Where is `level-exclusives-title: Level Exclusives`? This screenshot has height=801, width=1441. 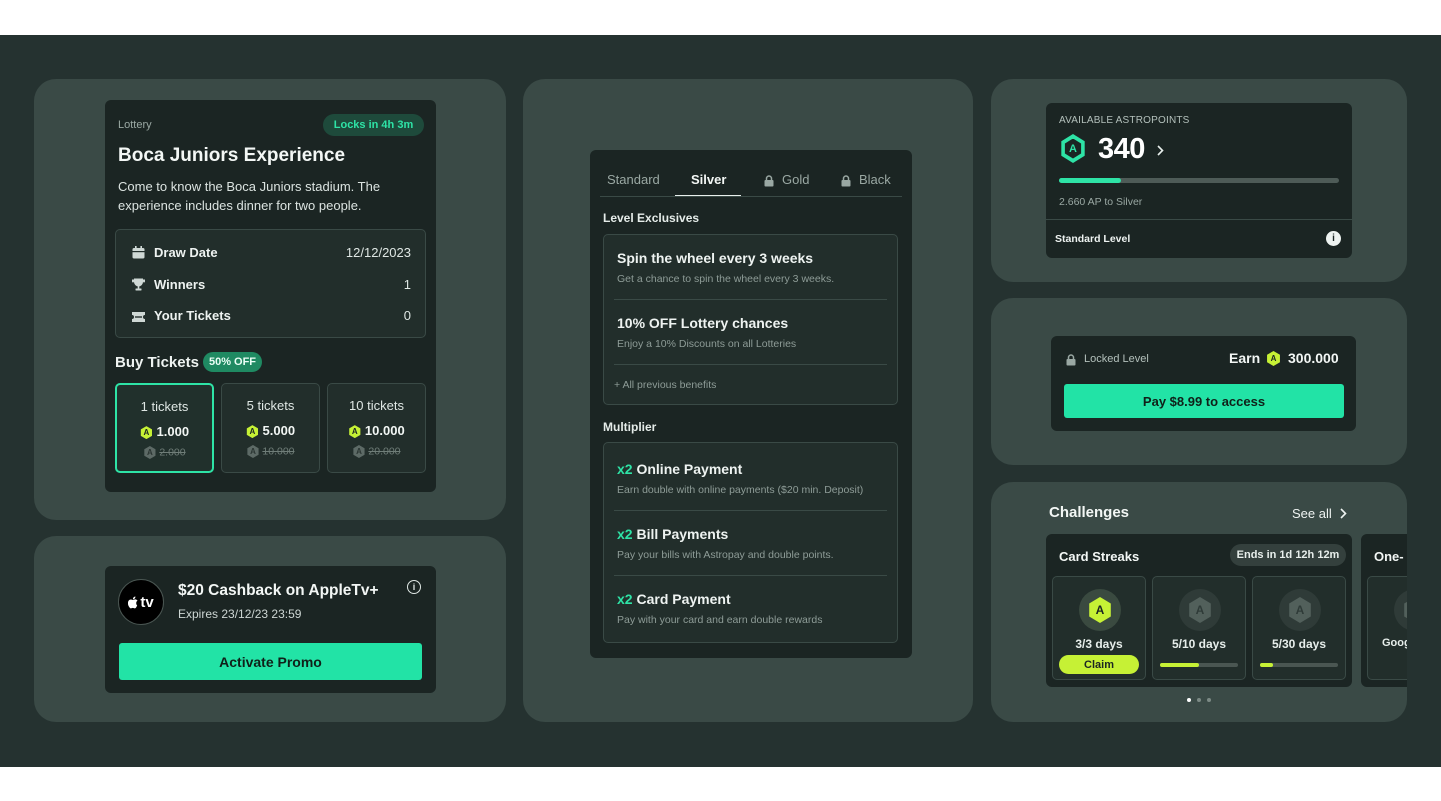
level-exclusives-title: Level Exclusives is located at coordinates (651, 218).